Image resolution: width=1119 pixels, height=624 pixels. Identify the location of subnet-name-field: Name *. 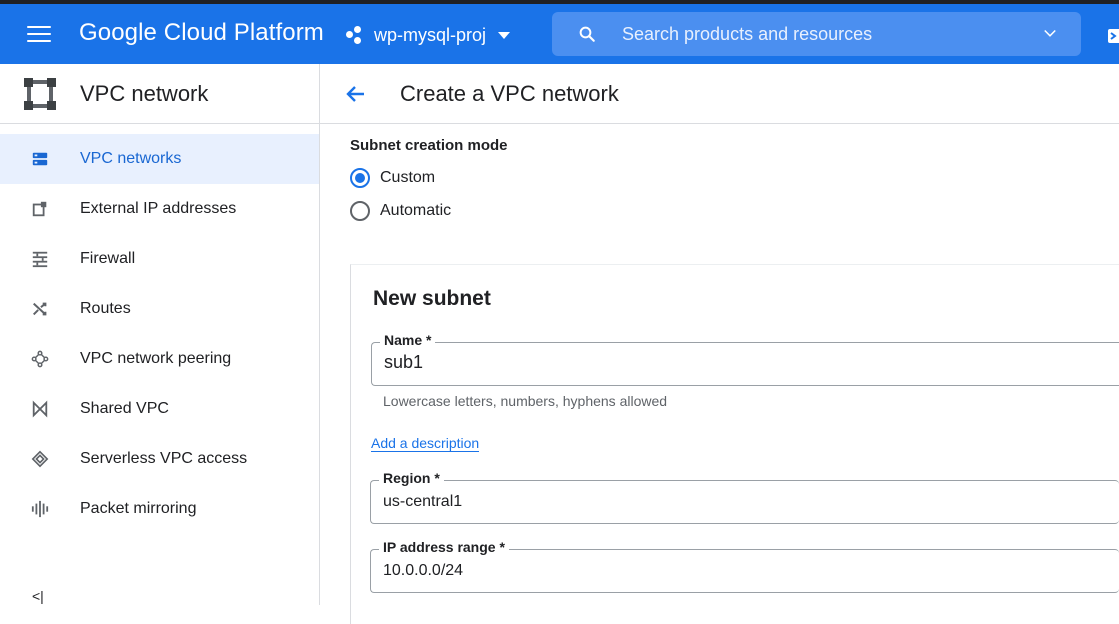
(745, 359).